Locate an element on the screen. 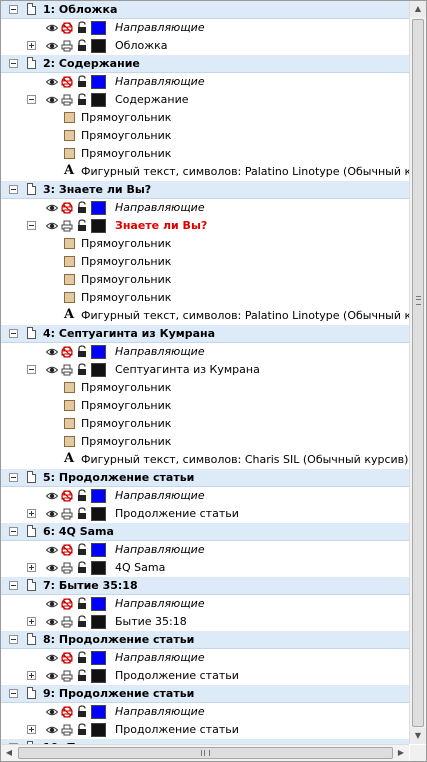 The width and height of the screenshot is (427, 762). page-row: 8: Продолжение статьи is located at coordinates (205, 640).